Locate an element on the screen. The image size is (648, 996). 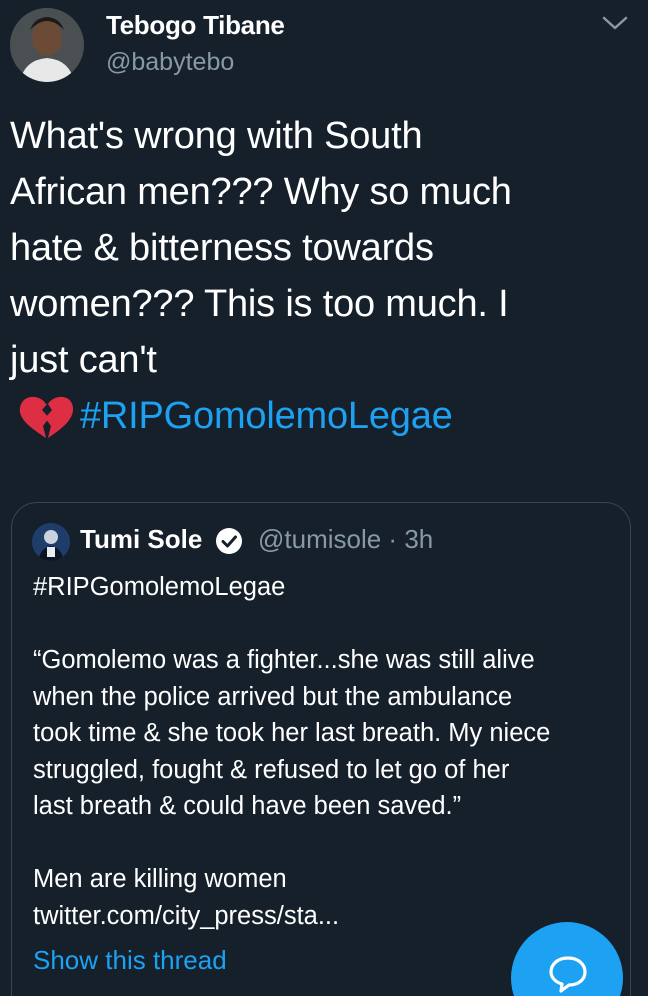
verified-badge-icon is located at coordinates (229, 541).